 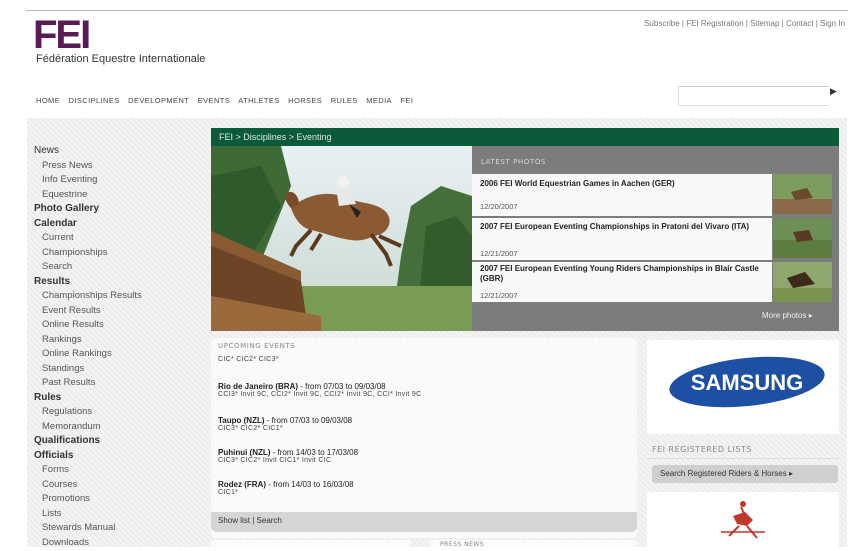 What do you see at coordinates (241, 420) in the screenshot?
I see `event-name: Taupo (NZL)` at bounding box center [241, 420].